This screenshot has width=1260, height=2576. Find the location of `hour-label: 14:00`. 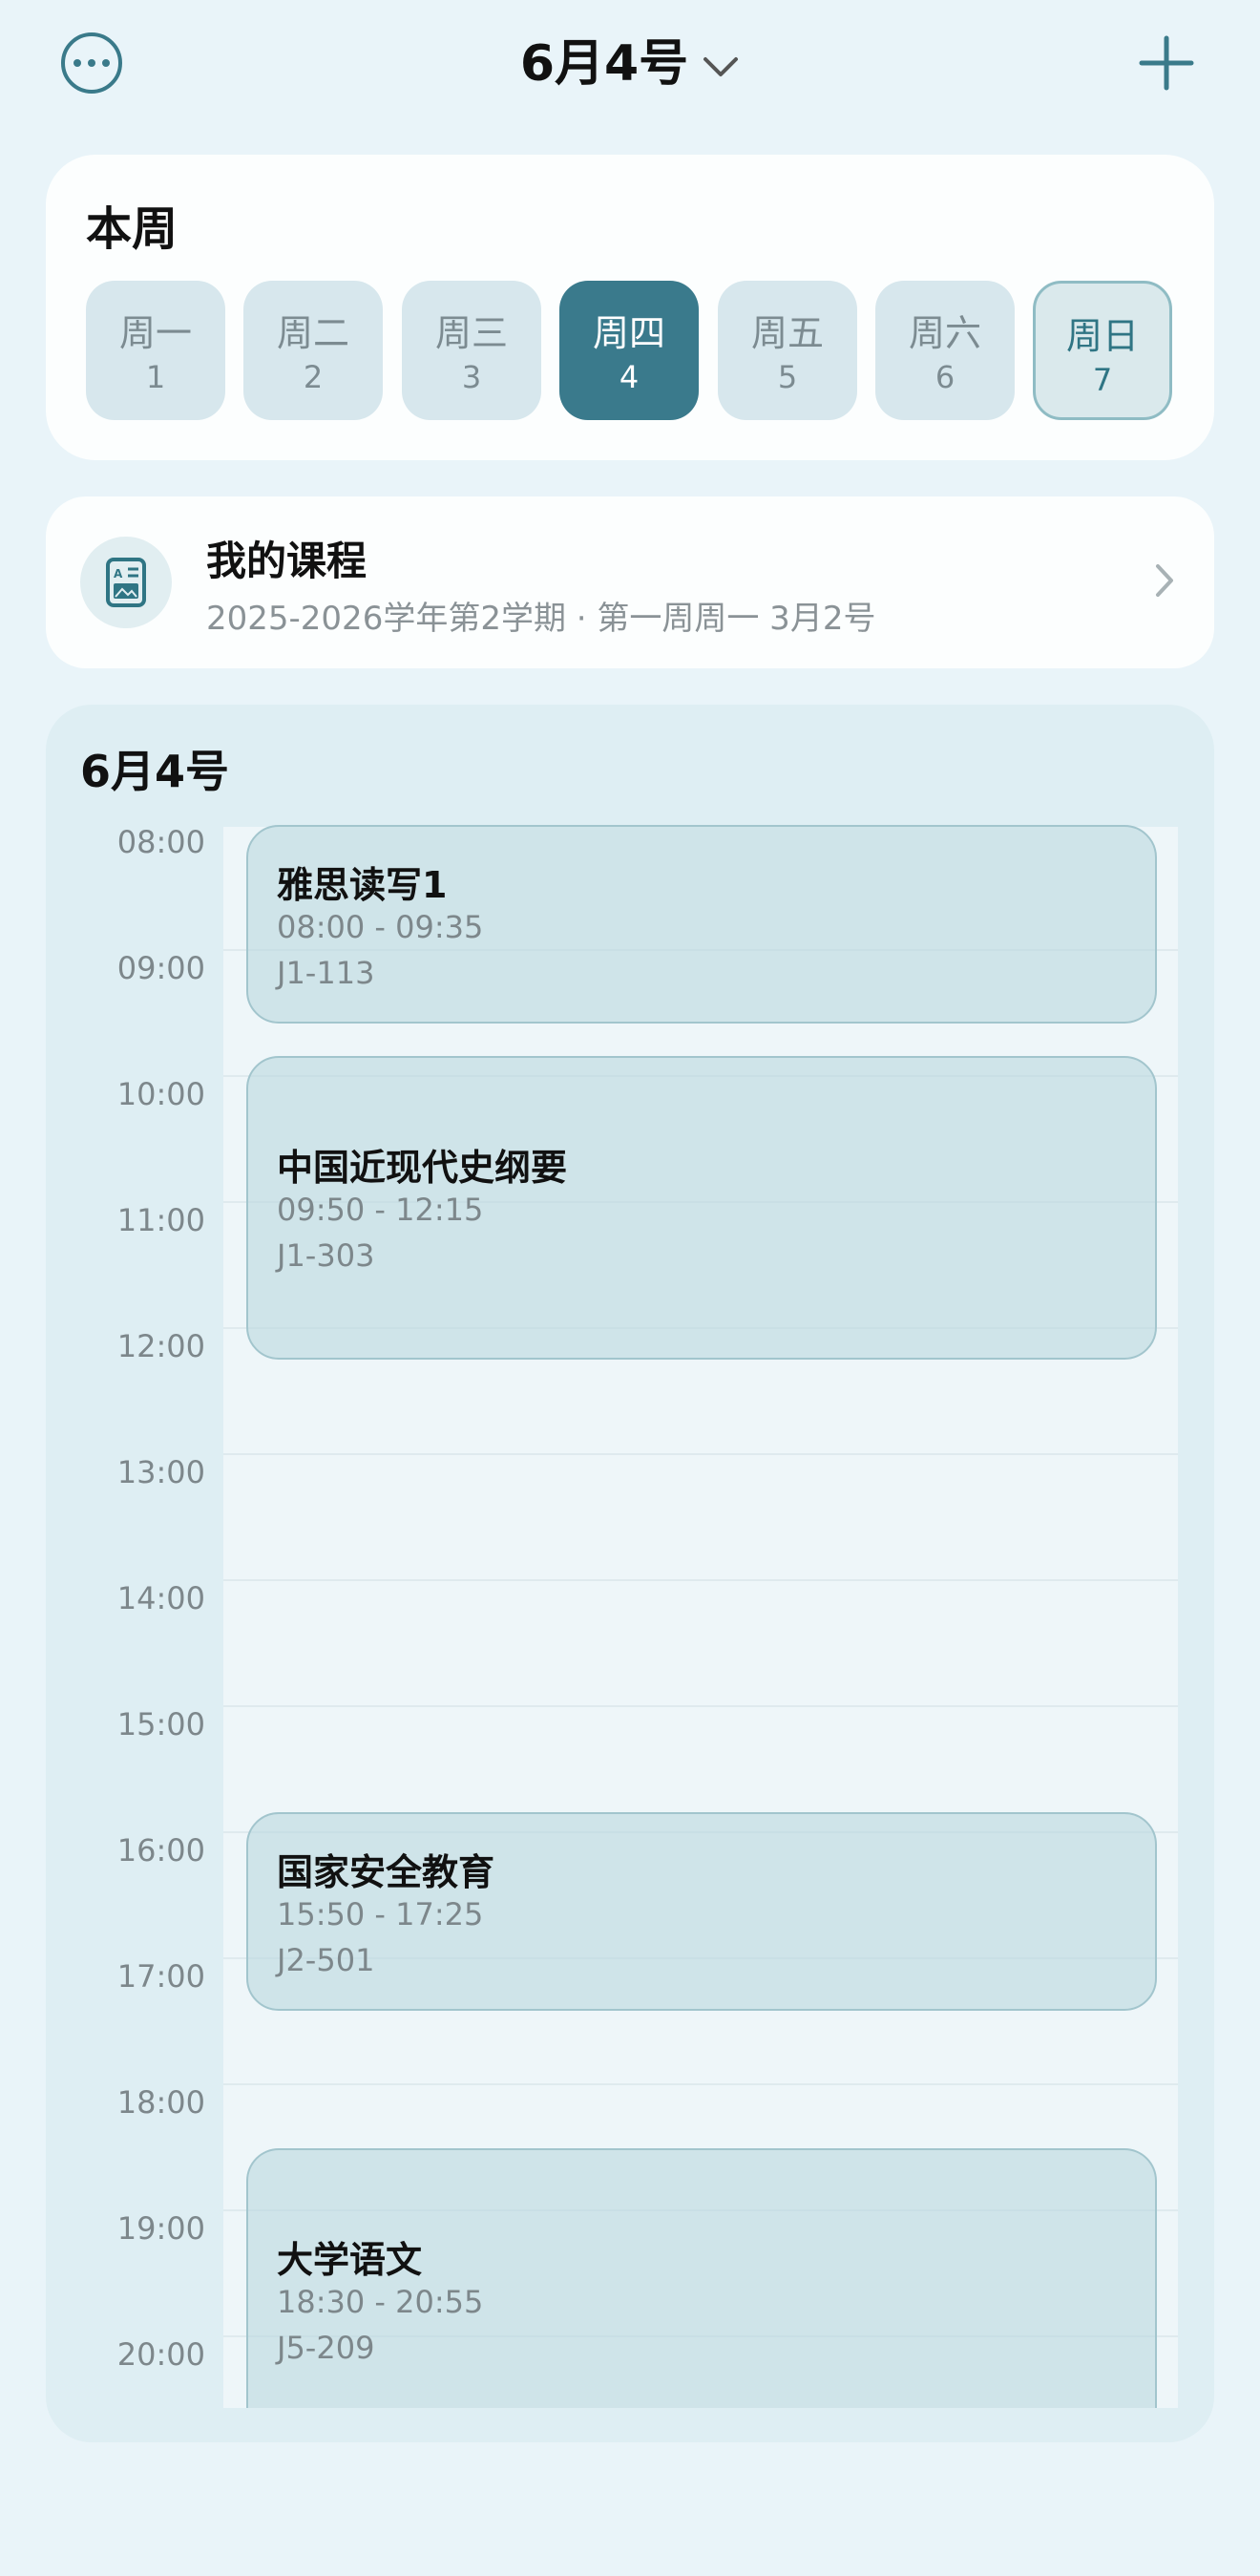

hour-label: 14:00 is located at coordinates (160, 1598).